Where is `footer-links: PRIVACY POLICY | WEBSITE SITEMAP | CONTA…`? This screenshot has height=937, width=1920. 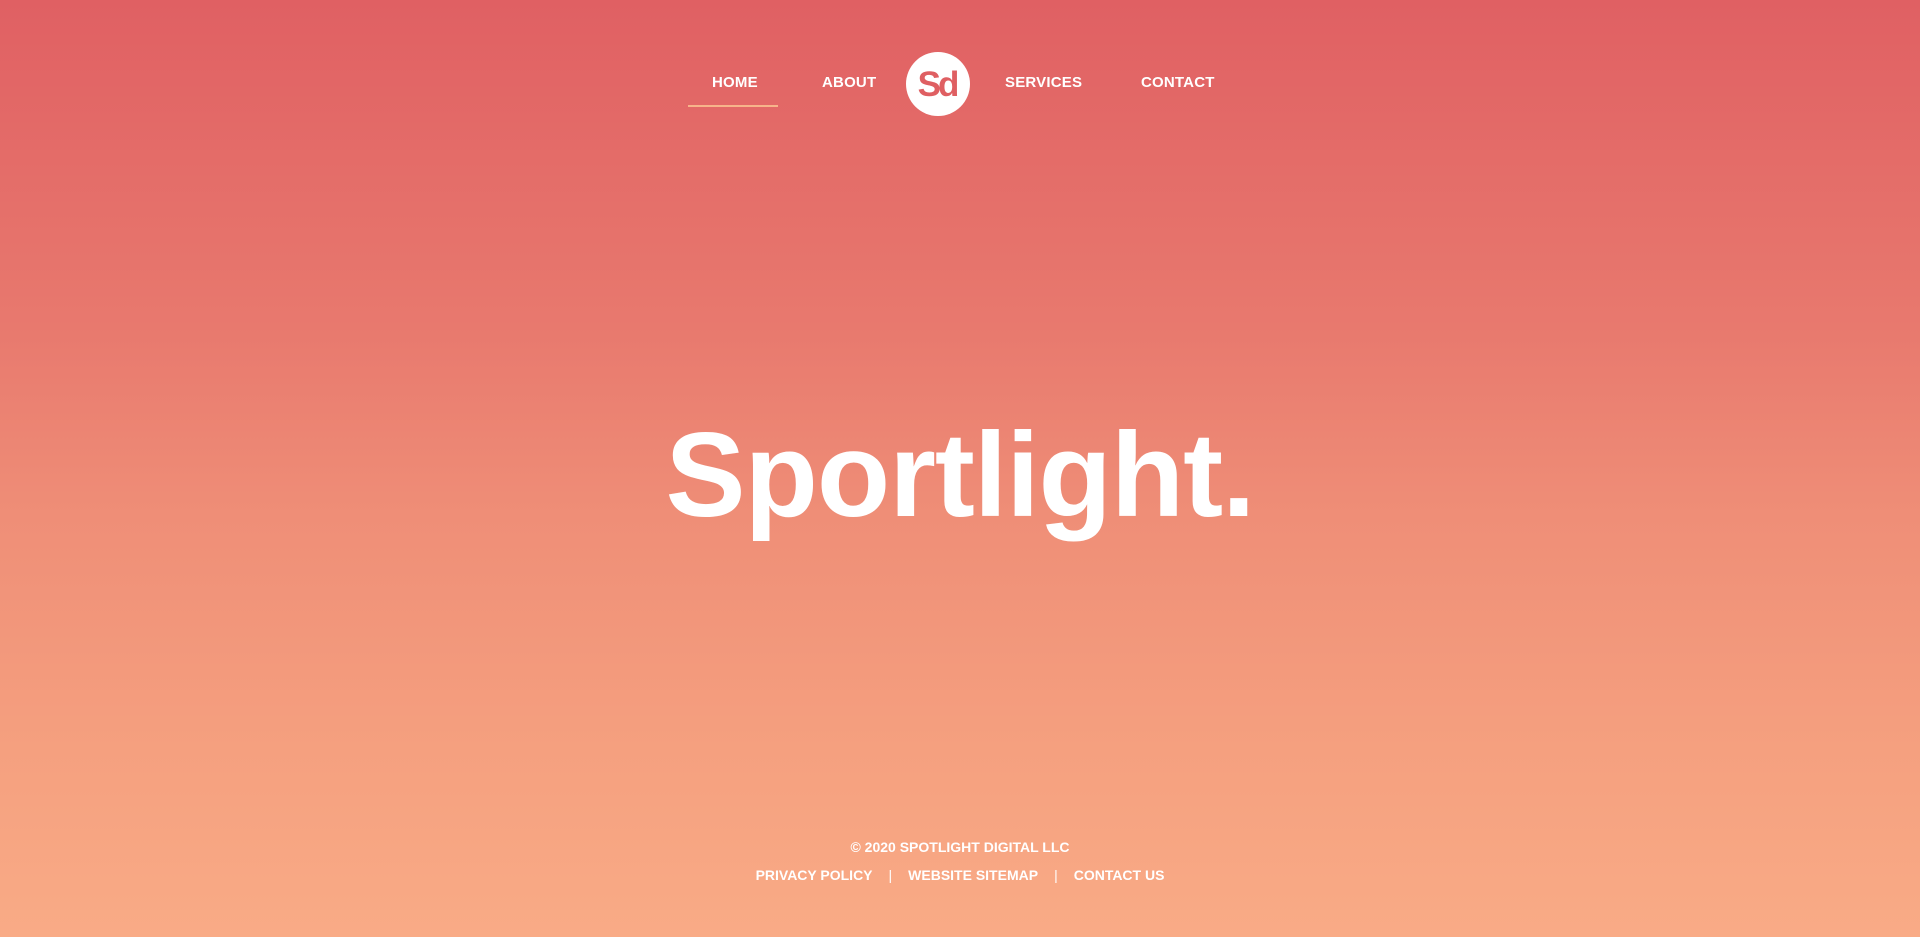 footer-links: PRIVACY POLICY | WEBSITE SITEMAP | CONTA… is located at coordinates (960, 875).